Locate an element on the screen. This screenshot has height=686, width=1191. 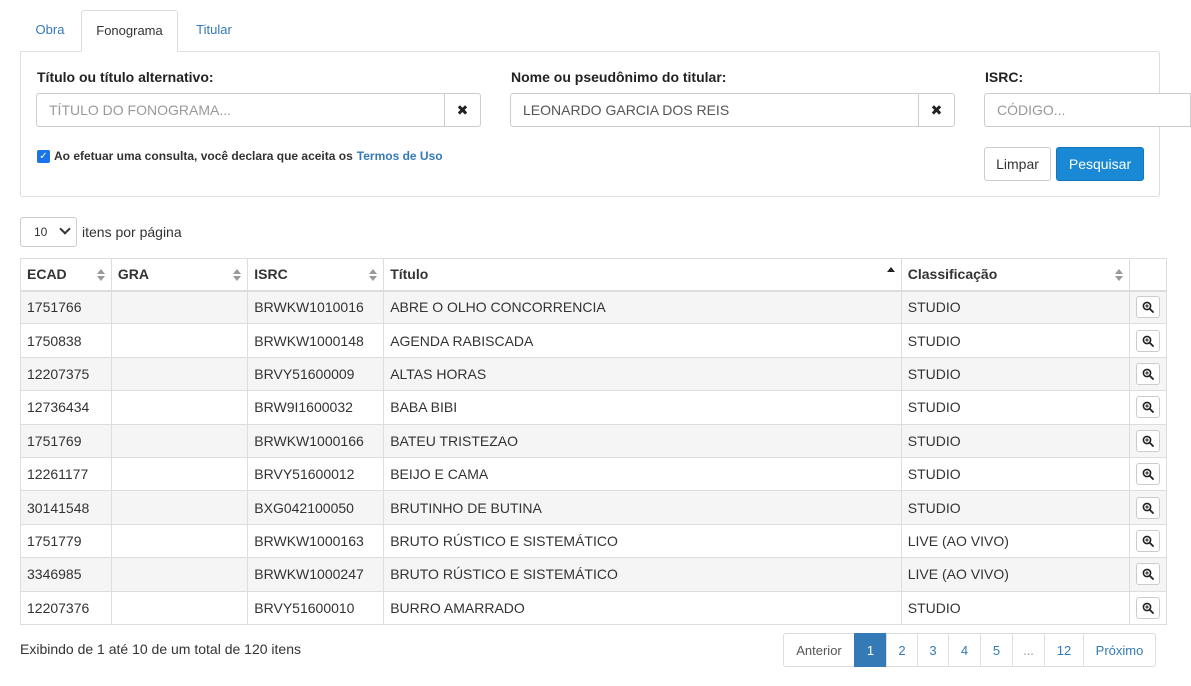
header-label: ISRC is located at coordinates (271, 274).